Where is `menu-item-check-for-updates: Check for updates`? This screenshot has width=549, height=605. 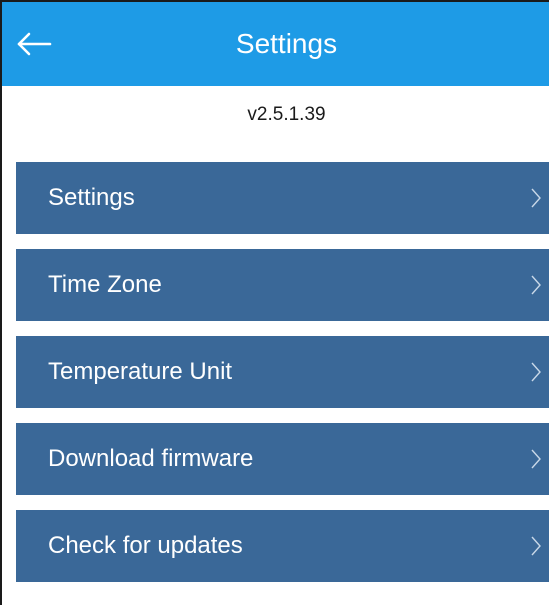
menu-item-check-for-updates: Check for updates is located at coordinates (282, 546).